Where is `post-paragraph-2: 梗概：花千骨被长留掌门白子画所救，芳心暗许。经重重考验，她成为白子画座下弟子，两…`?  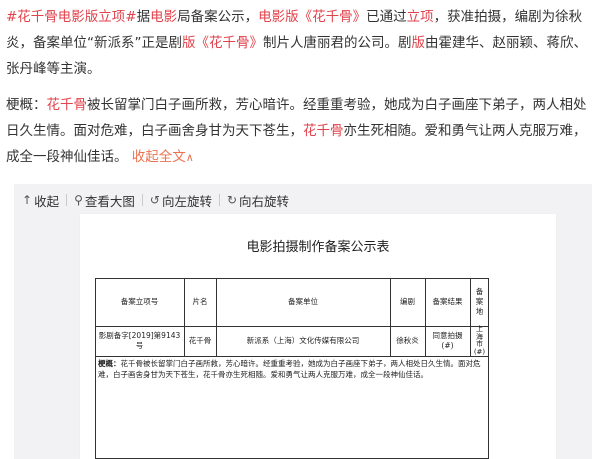
post-paragraph-2: 梗概：花千骨被长留掌门白子画所救，芳心暗许。经重重考验，她成为白子画座下弟子，两… is located at coordinates (296, 131).